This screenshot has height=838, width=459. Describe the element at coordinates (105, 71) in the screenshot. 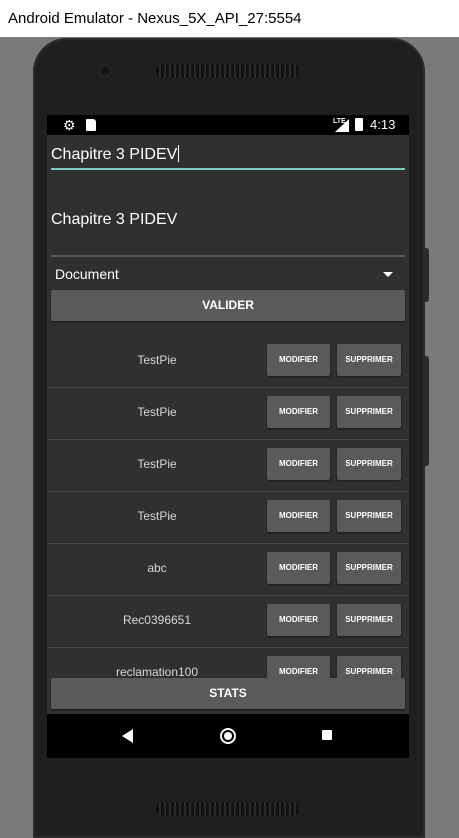

I see `front-camera` at that location.